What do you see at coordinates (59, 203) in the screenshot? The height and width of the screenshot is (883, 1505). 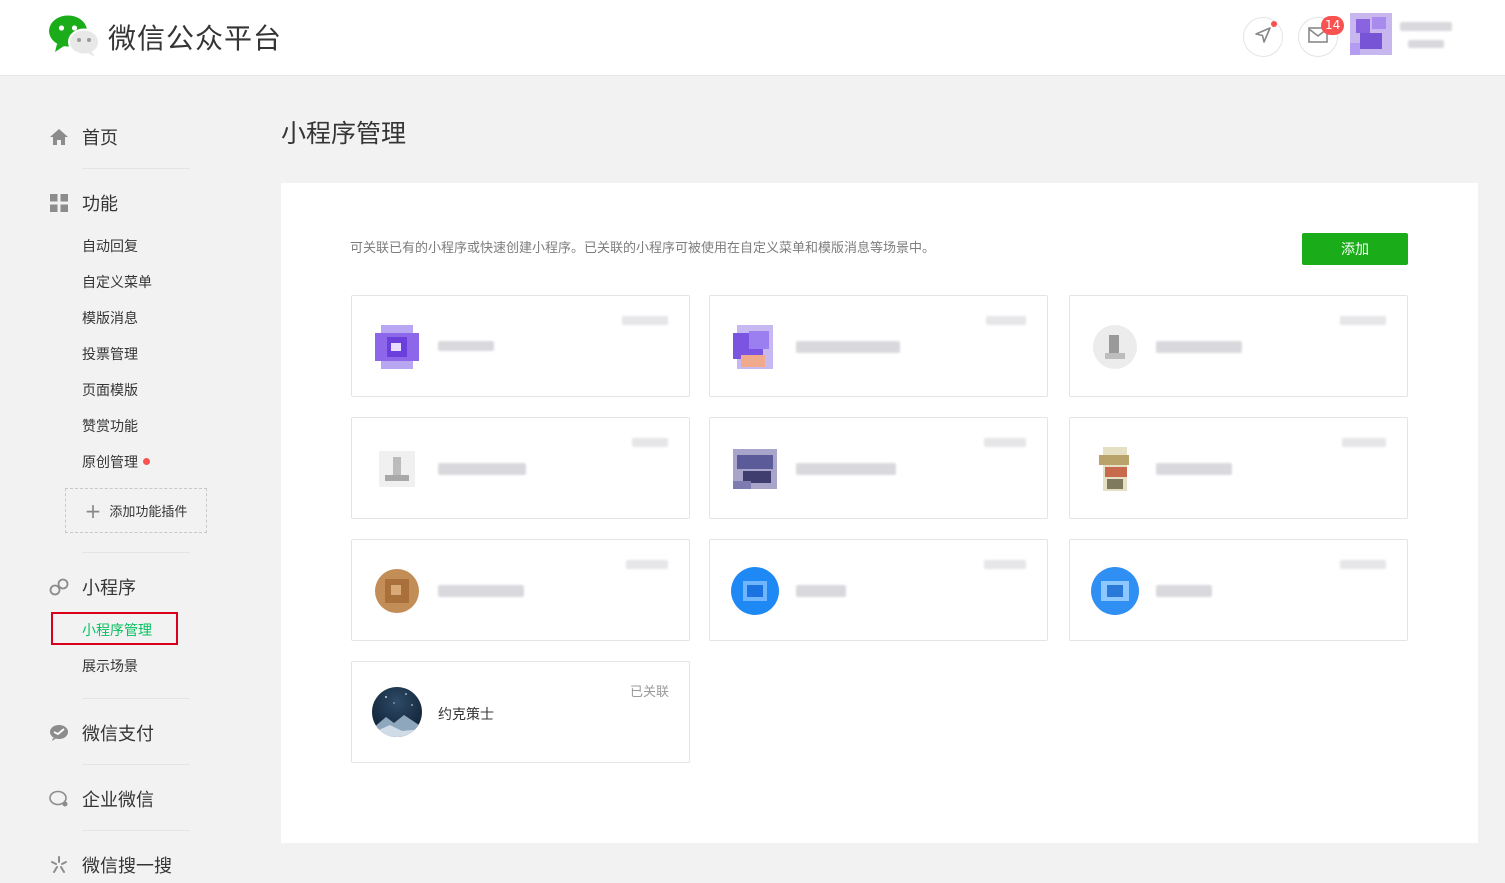 I see `grid-icon` at bounding box center [59, 203].